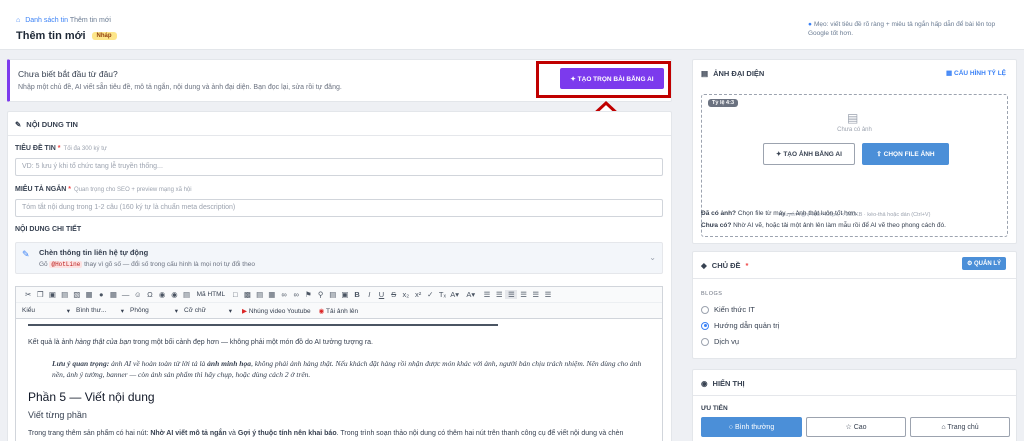 The width and height of the screenshot is (1024, 441). Describe the element at coordinates (260, 294) in the screenshot. I see `print-icon: ▤` at that location.